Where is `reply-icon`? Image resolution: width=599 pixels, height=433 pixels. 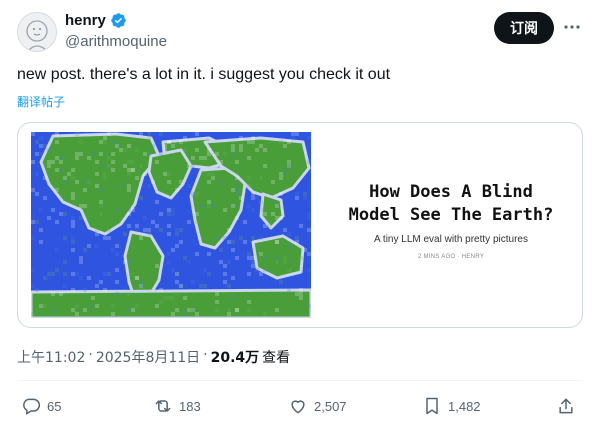 reply-icon is located at coordinates (32, 406).